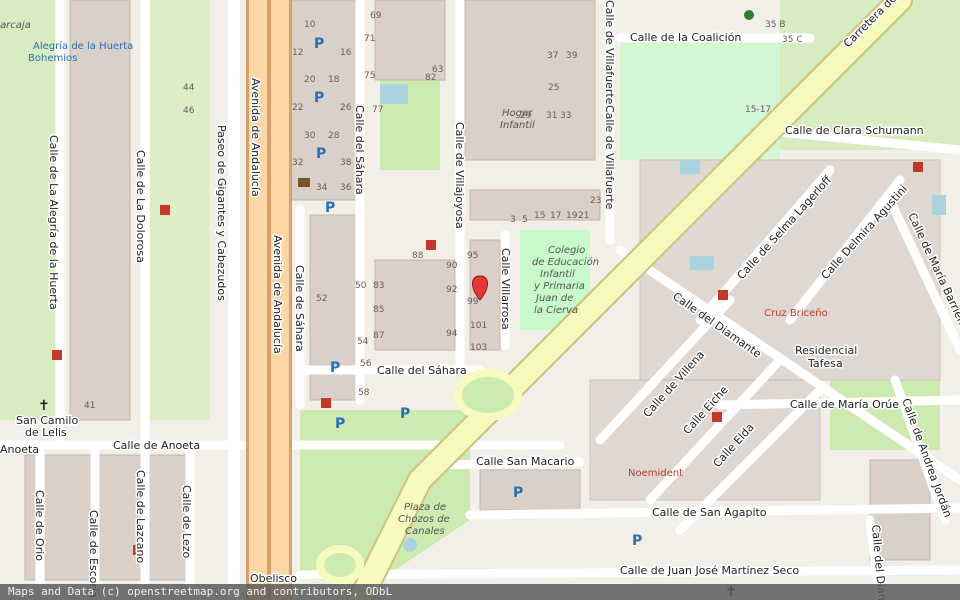 The image size is (960, 600). I want to click on house-number: 34, so click(322, 188).